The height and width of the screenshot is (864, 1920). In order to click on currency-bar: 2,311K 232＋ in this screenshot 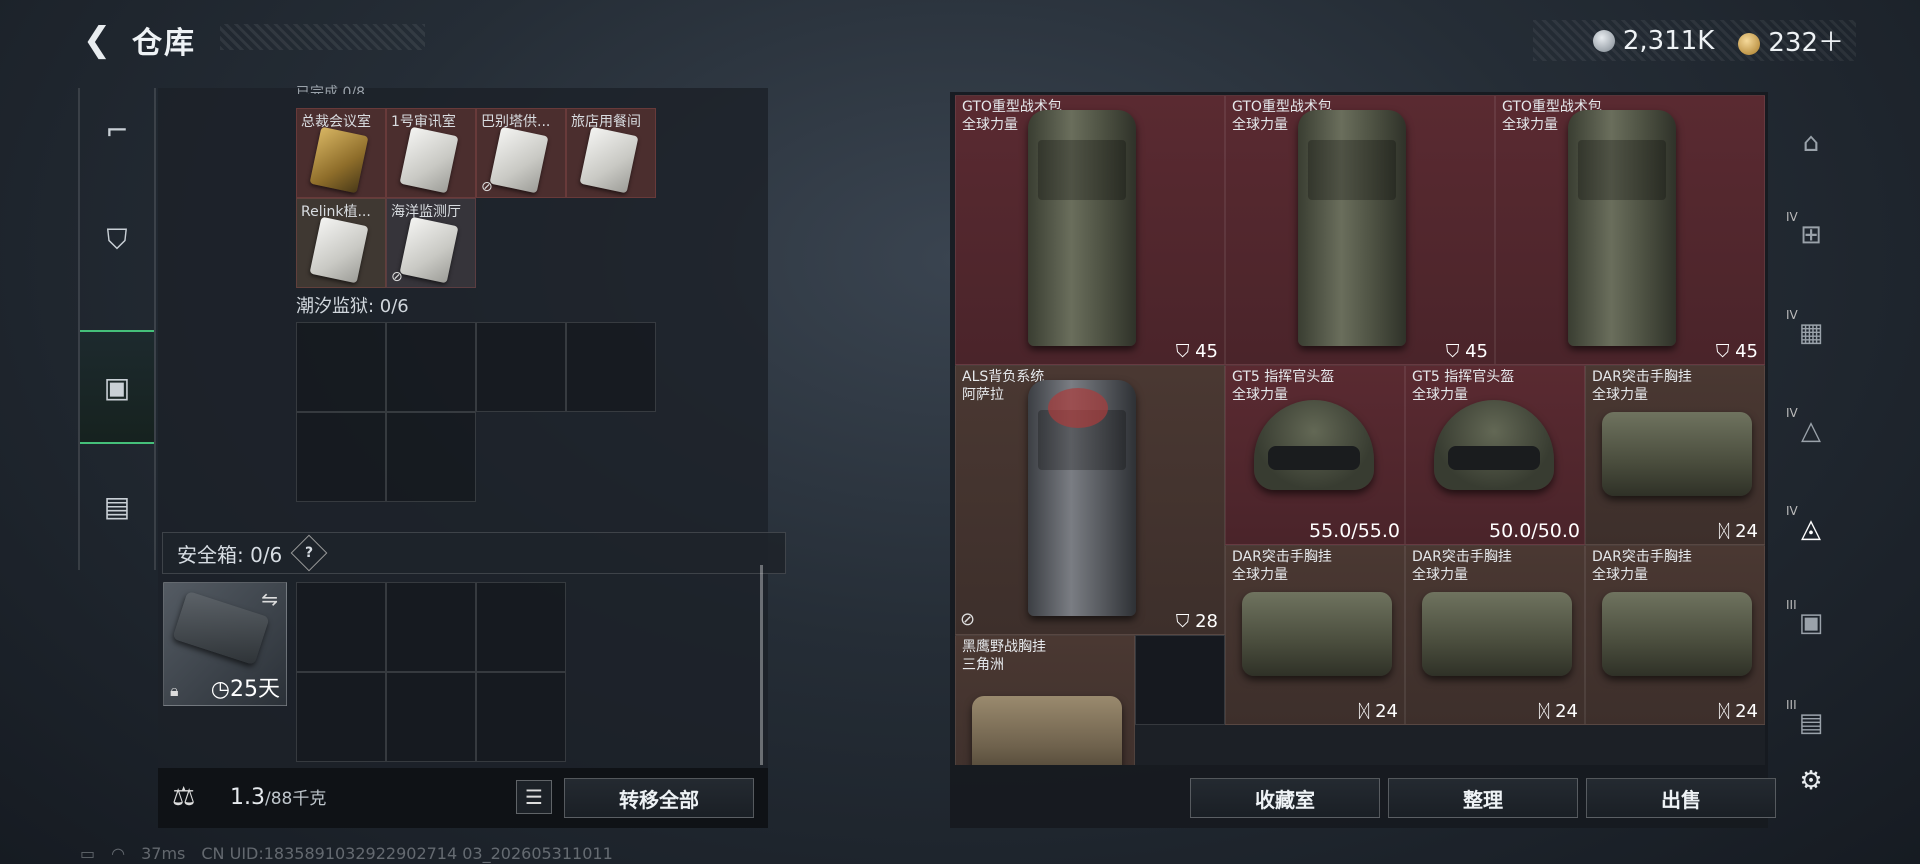, I will do `click(1694, 40)`.